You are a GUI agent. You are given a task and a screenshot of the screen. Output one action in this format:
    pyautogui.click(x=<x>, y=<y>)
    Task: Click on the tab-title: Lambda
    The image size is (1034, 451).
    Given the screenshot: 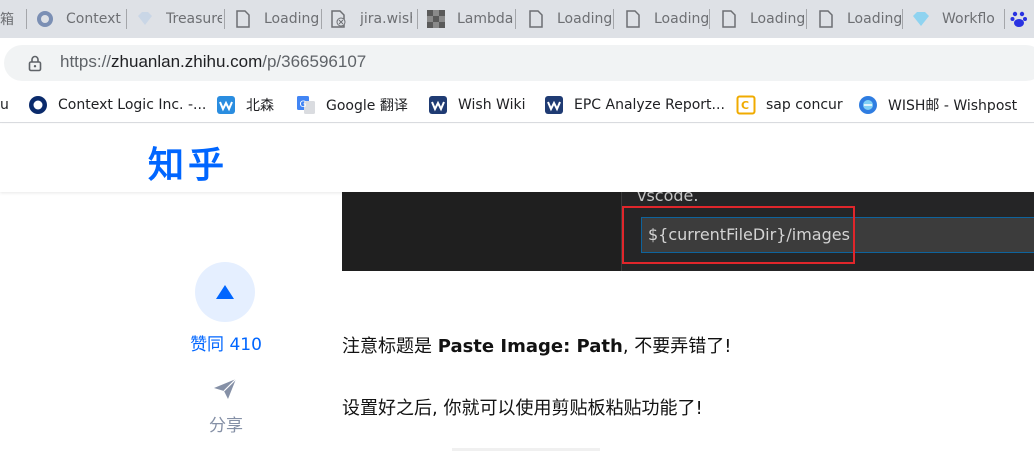 What is the action you would take?
    pyautogui.click(x=485, y=19)
    